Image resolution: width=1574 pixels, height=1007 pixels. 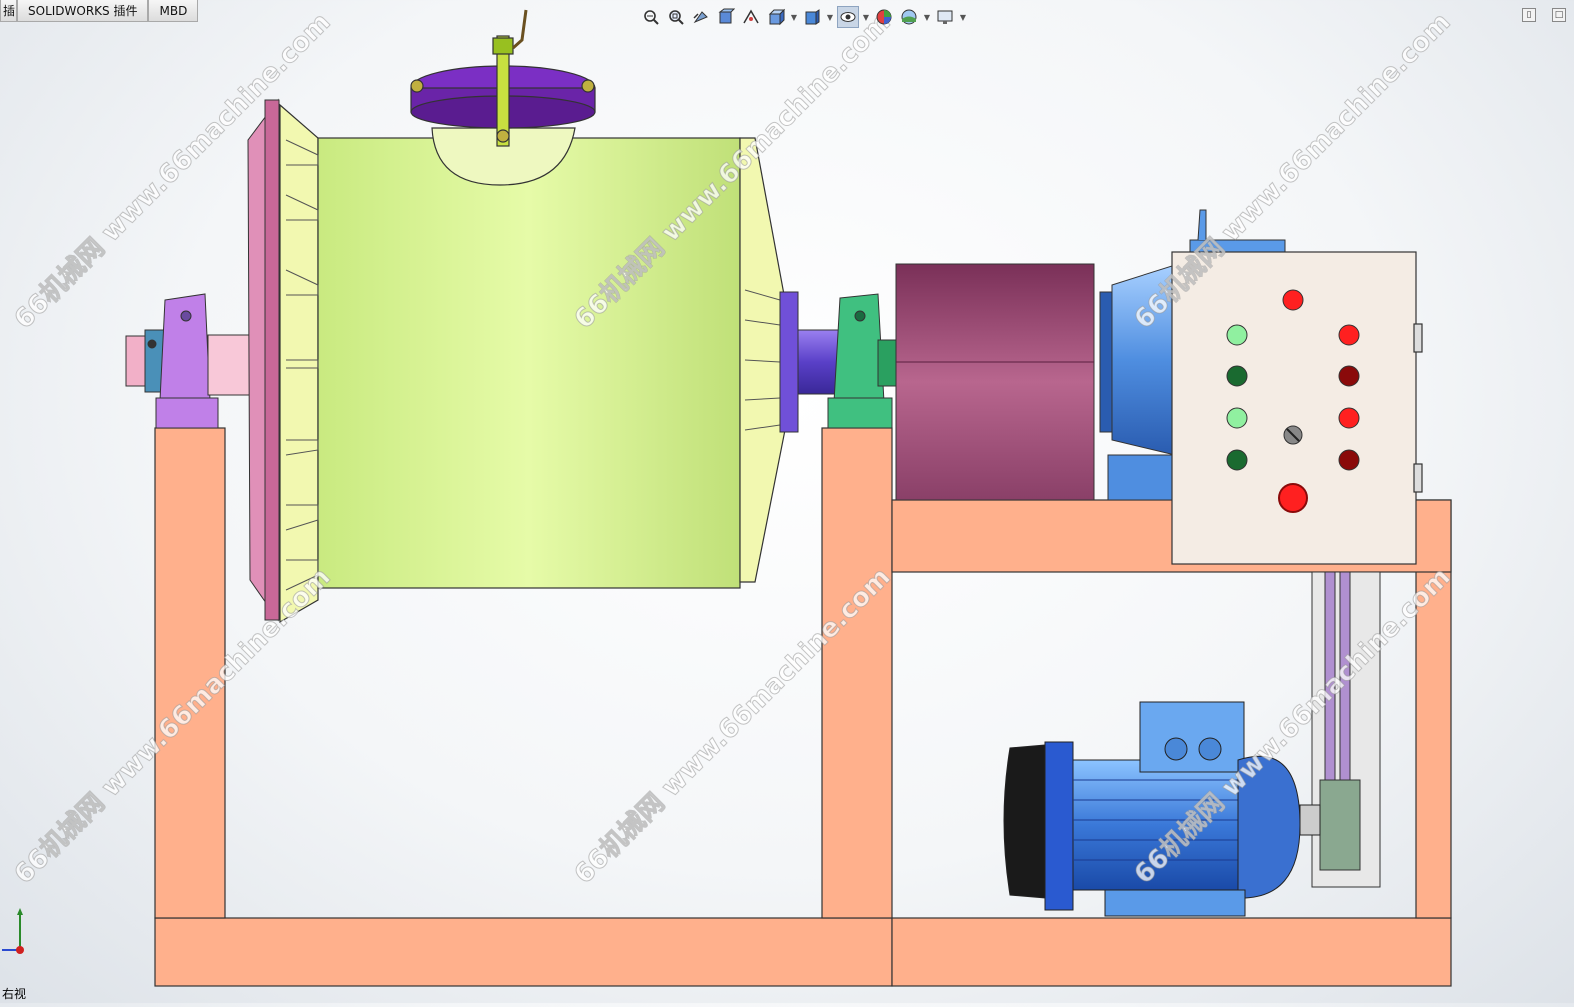 I want to click on view-orientation-label: 右视, so click(x=14, y=994).